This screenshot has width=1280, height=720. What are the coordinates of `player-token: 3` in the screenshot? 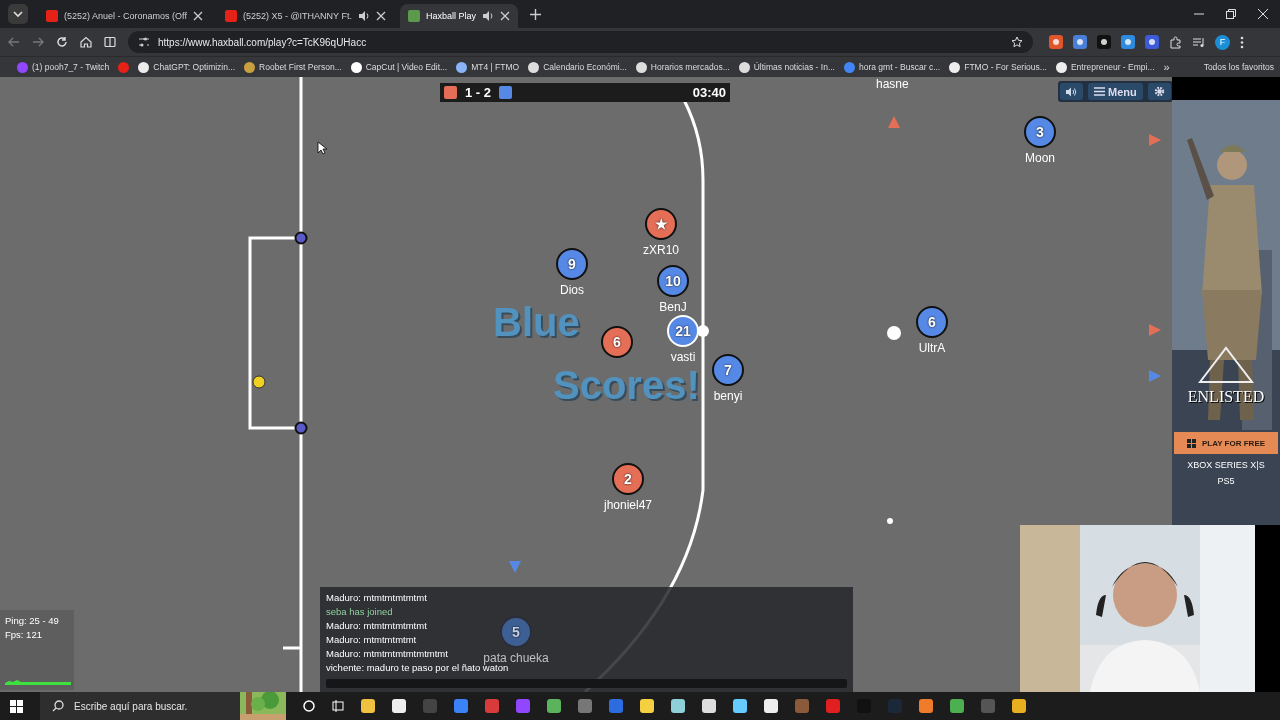 It's located at (1040, 132).